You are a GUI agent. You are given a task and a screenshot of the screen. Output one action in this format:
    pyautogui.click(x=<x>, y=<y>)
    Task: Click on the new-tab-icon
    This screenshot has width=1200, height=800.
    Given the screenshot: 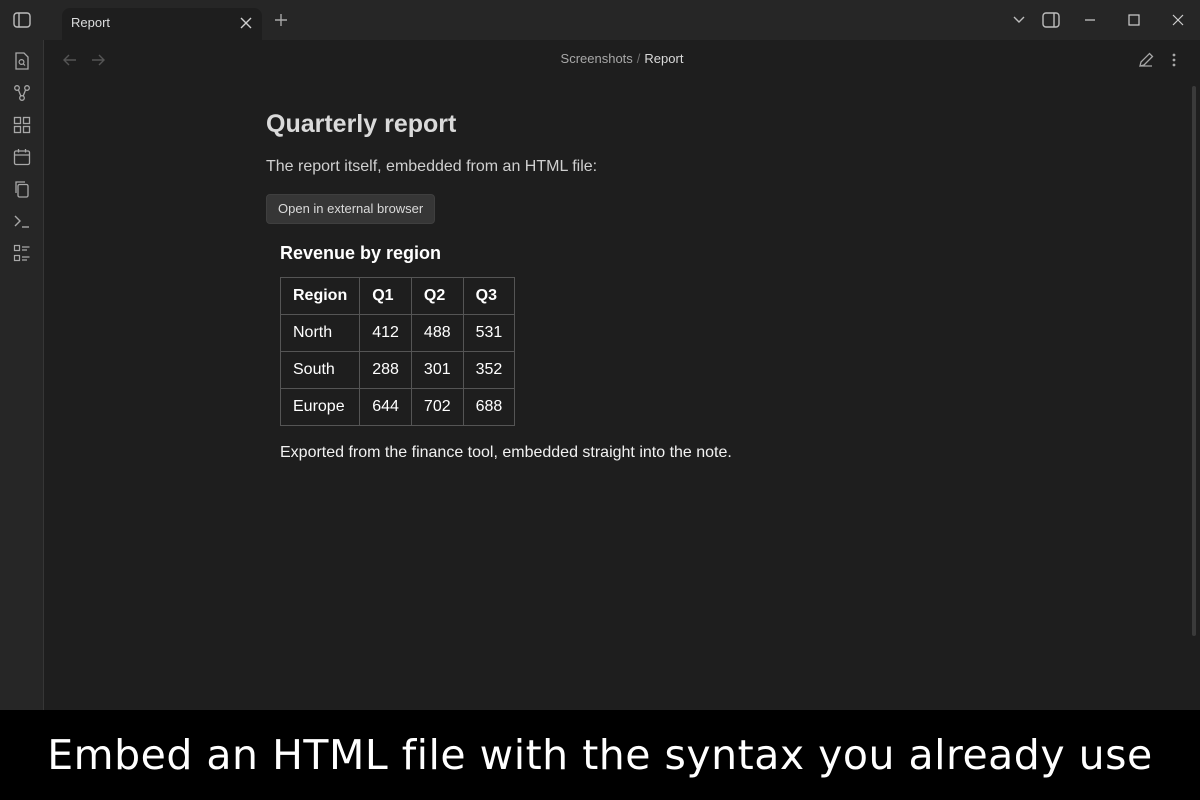 What is the action you would take?
    pyautogui.click(x=281, y=20)
    